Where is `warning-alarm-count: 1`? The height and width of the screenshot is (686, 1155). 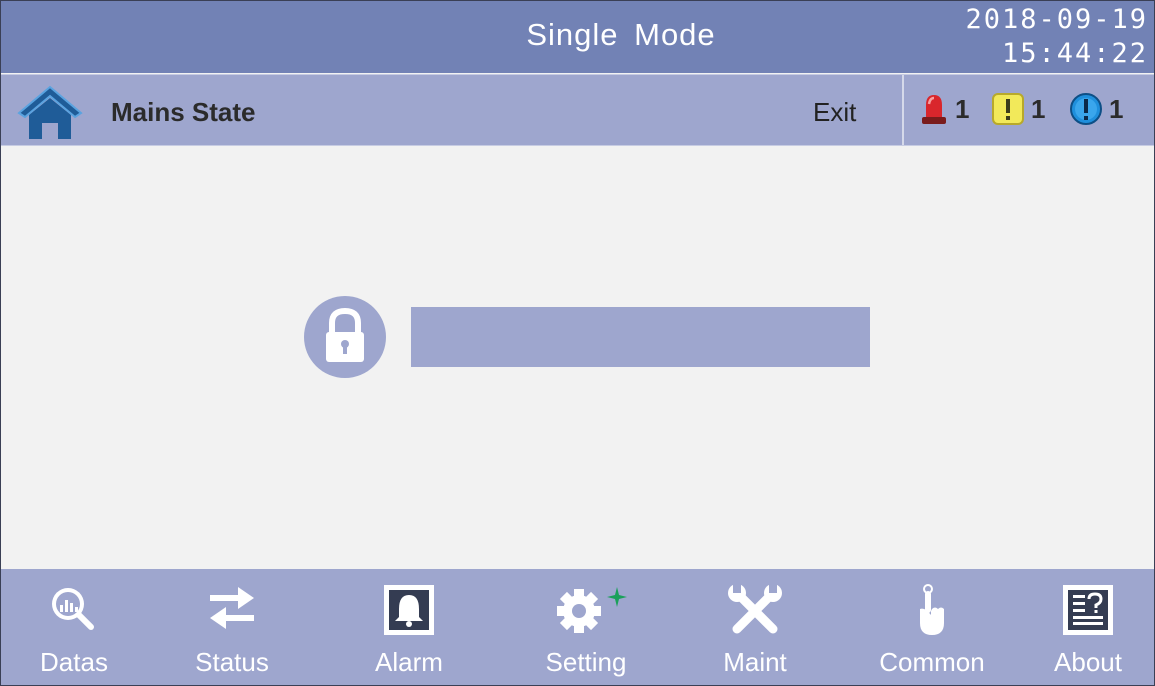 warning-alarm-count: 1 is located at coordinates (1038, 108).